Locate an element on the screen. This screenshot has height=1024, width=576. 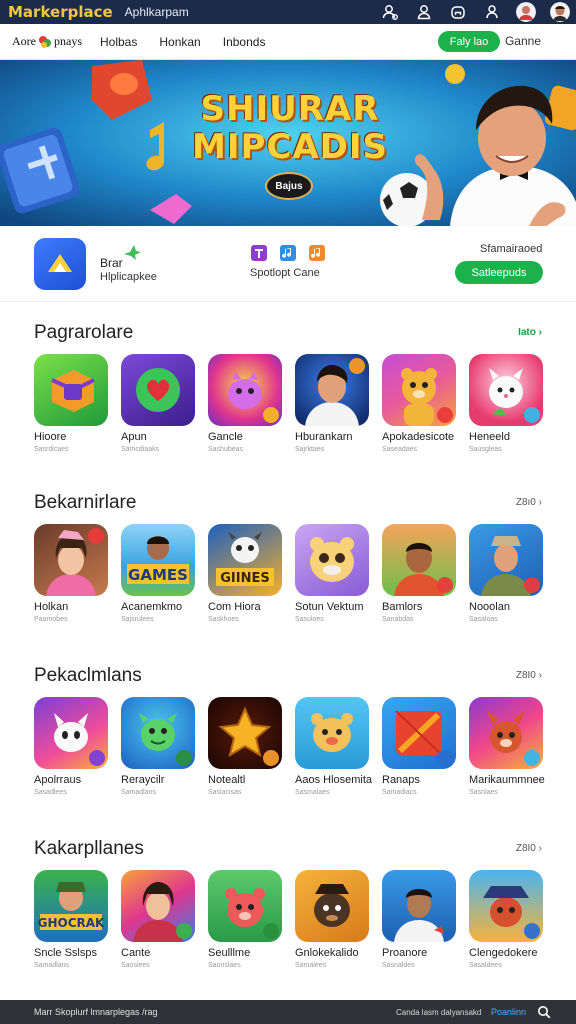
footer-breadcrumb: Marr Skoplurf lmnarplegas /rag is located at coordinates (96, 1012).